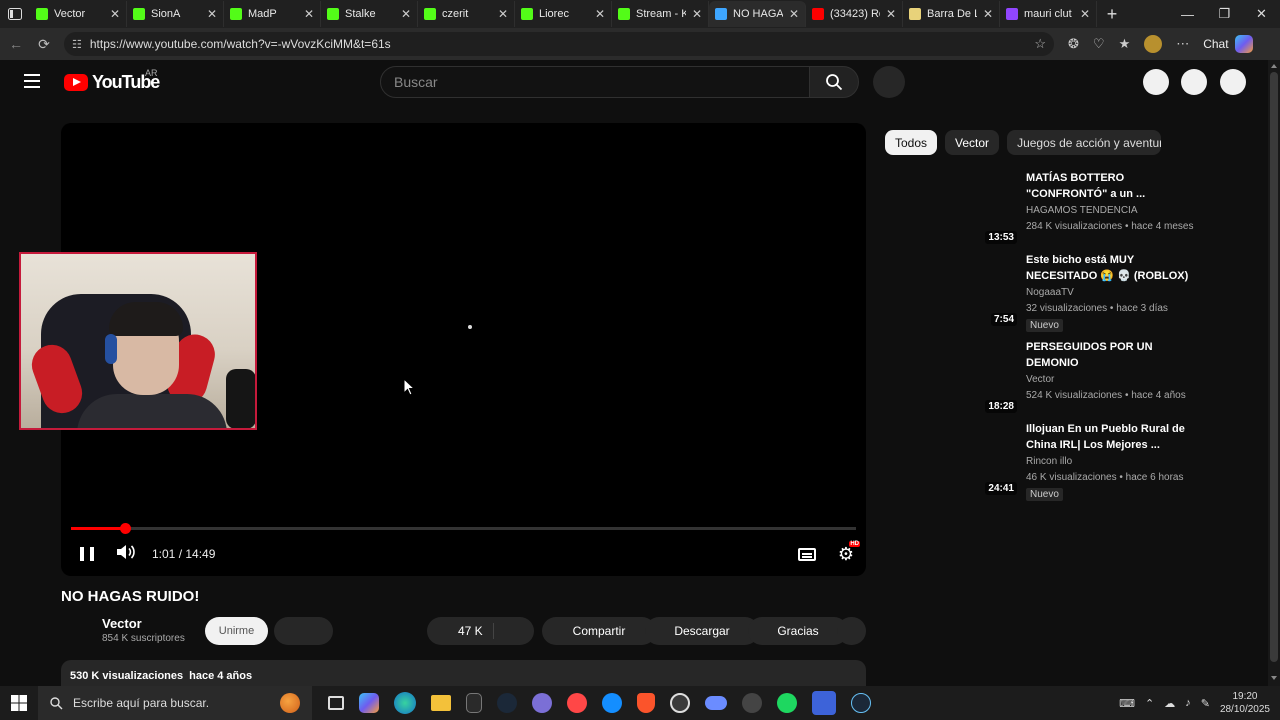 The image size is (1280, 720). I want to click on browser-essentials-icon: ♡, so click(1099, 44).